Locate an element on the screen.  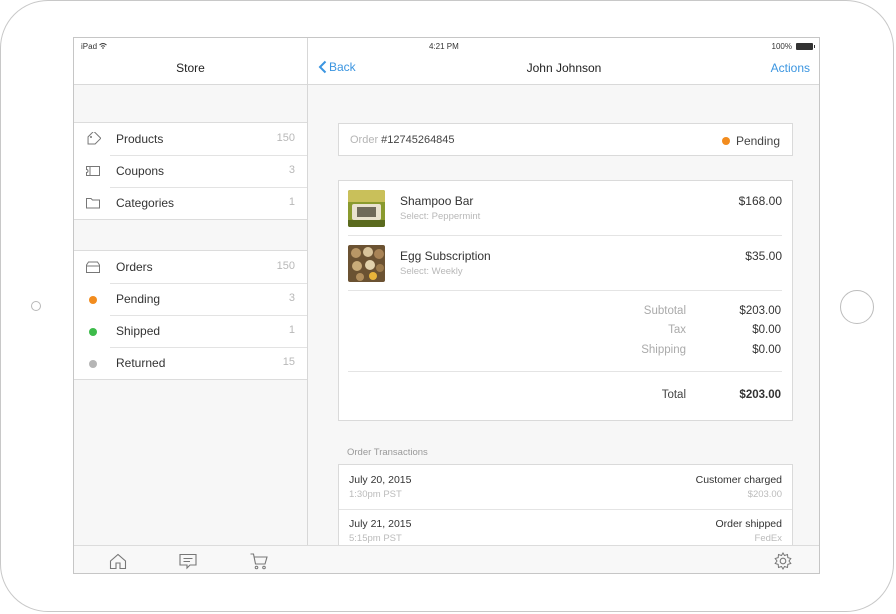
device-name: iPad is located at coordinates (94, 46).